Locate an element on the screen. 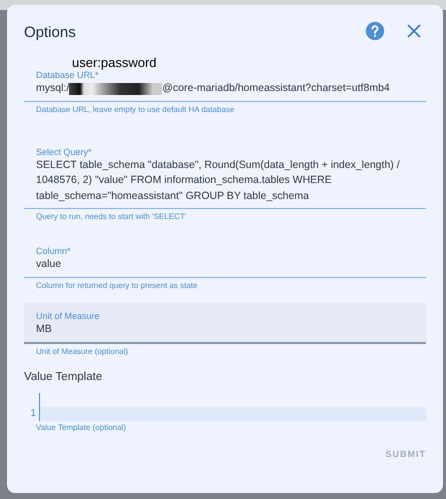  text-field: Unit of Measure MB is located at coordinates (225, 323).